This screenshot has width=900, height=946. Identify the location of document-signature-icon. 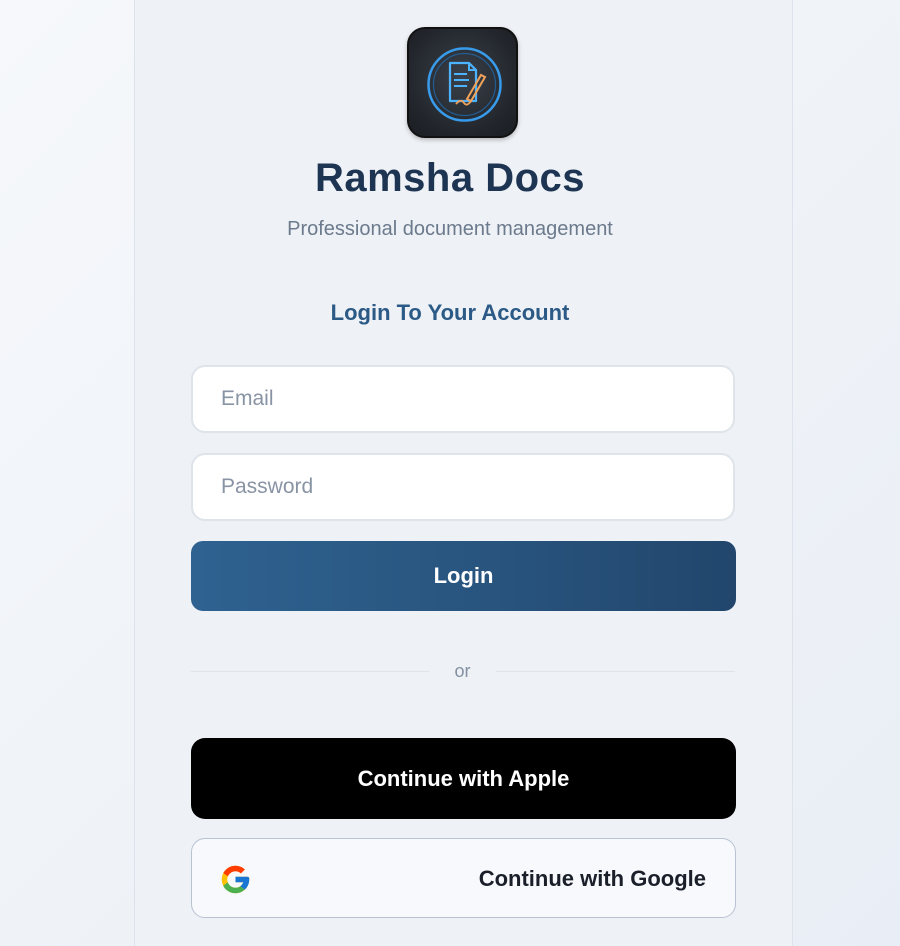
(464, 84).